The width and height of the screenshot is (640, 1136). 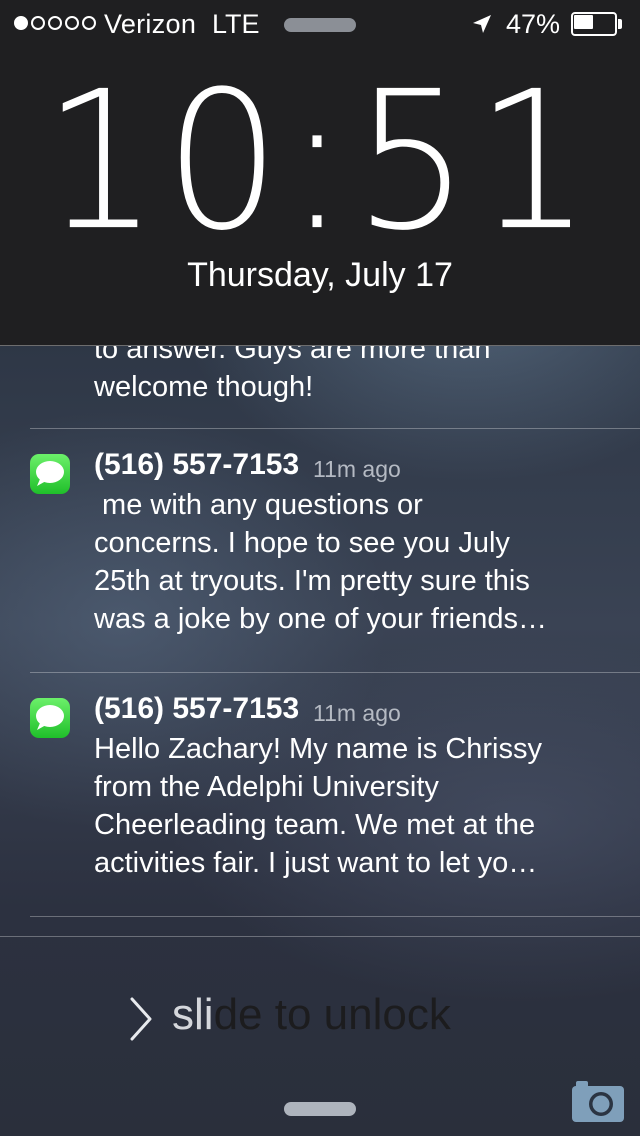 I want to click on notification-center-pill, so click(x=320, y=25).